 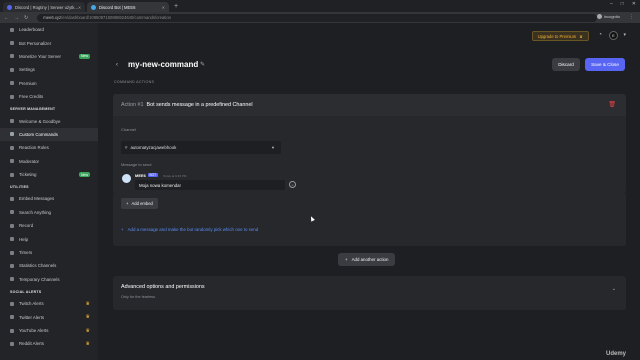 What do you see at coordinates (84, 56) in the screenshot?
I see `new-badge: New` at bounding box center [84, 56].